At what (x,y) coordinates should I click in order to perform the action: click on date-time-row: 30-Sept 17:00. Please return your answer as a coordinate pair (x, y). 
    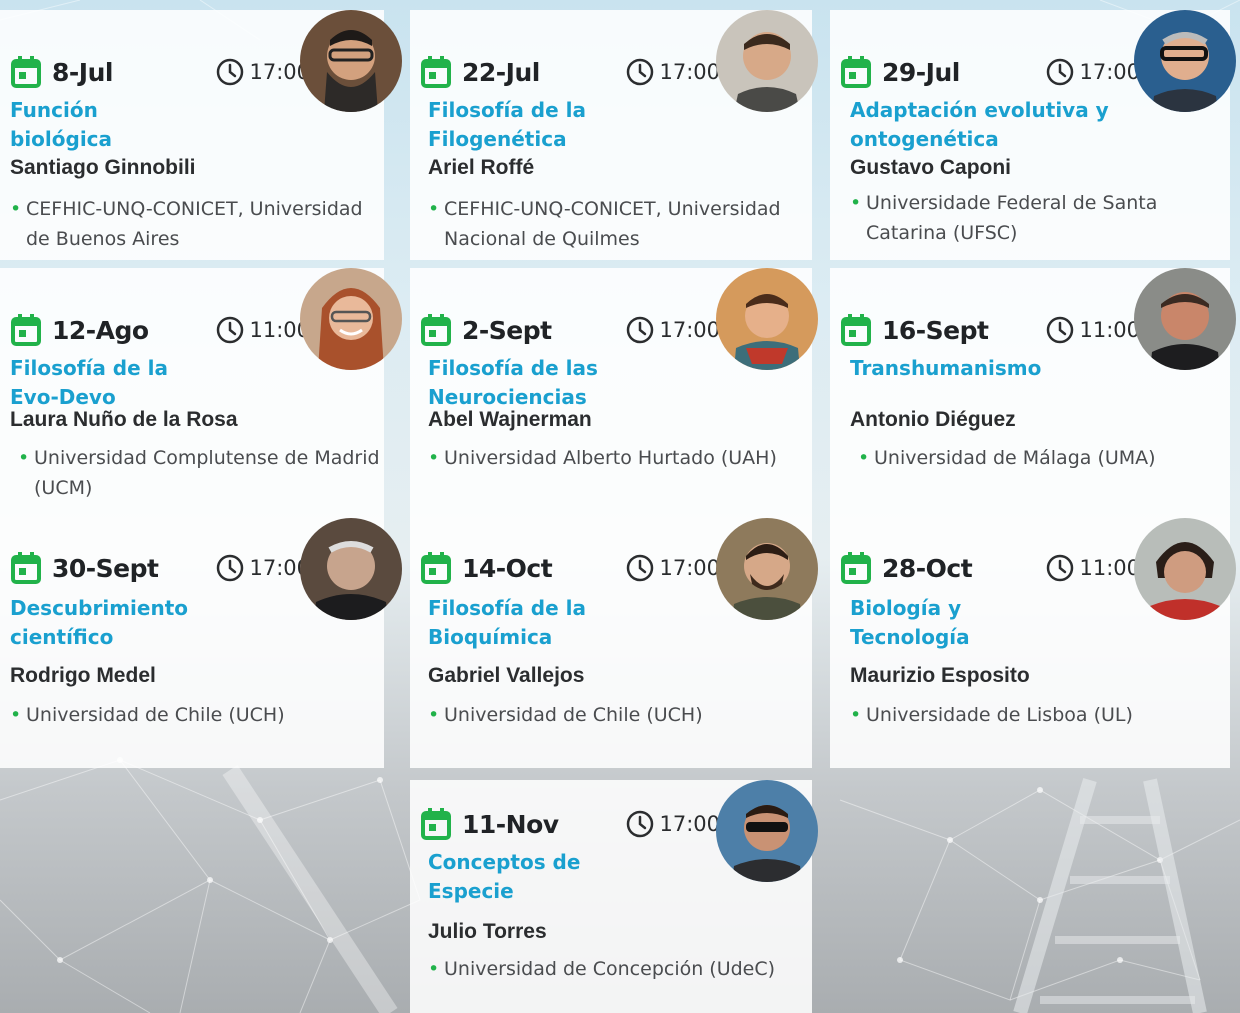
    Looking at the image, I should click on (160, 568).